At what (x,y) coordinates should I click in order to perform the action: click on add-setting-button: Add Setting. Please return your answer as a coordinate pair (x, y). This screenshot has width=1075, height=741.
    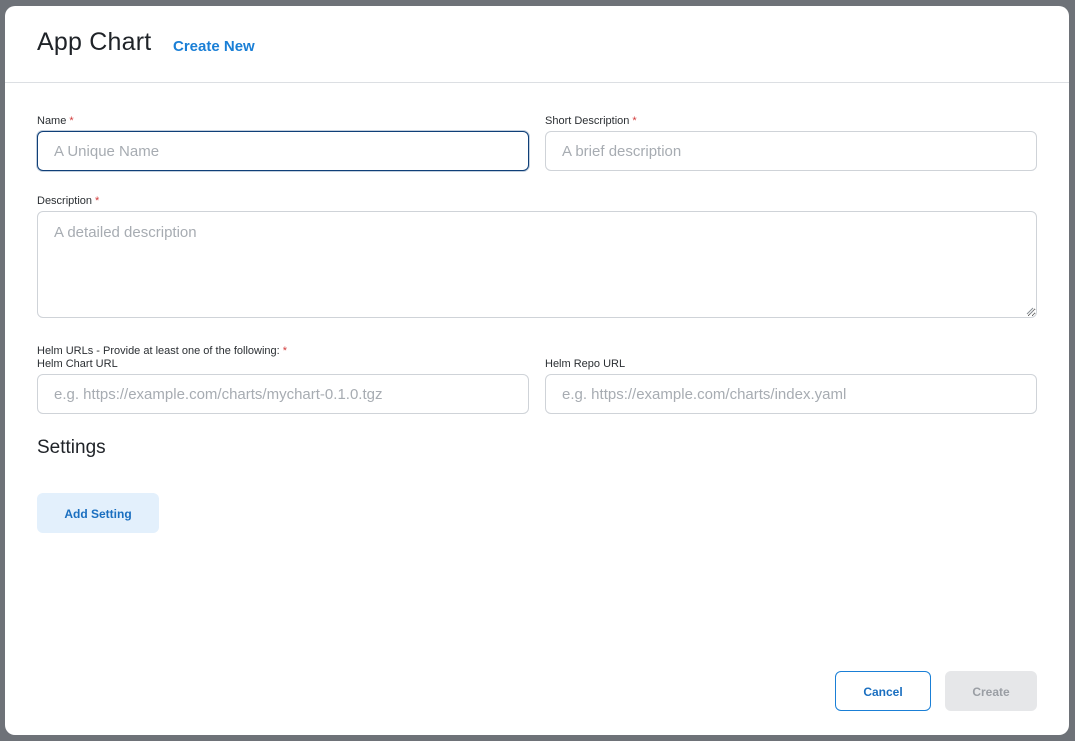
    Looking at the image, I should click on (98, 513).